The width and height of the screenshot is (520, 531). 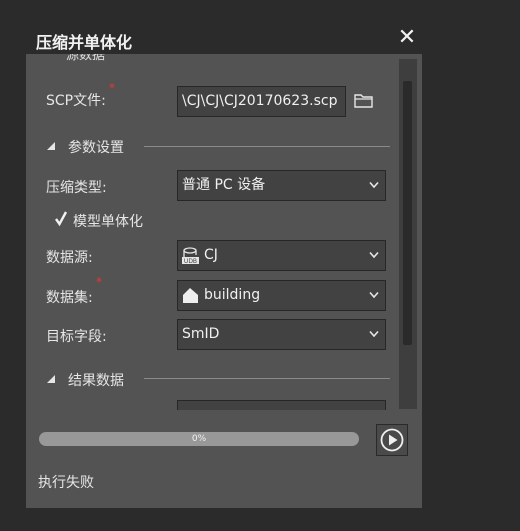 I want to click on play-icon, so click(x=392, y=440).